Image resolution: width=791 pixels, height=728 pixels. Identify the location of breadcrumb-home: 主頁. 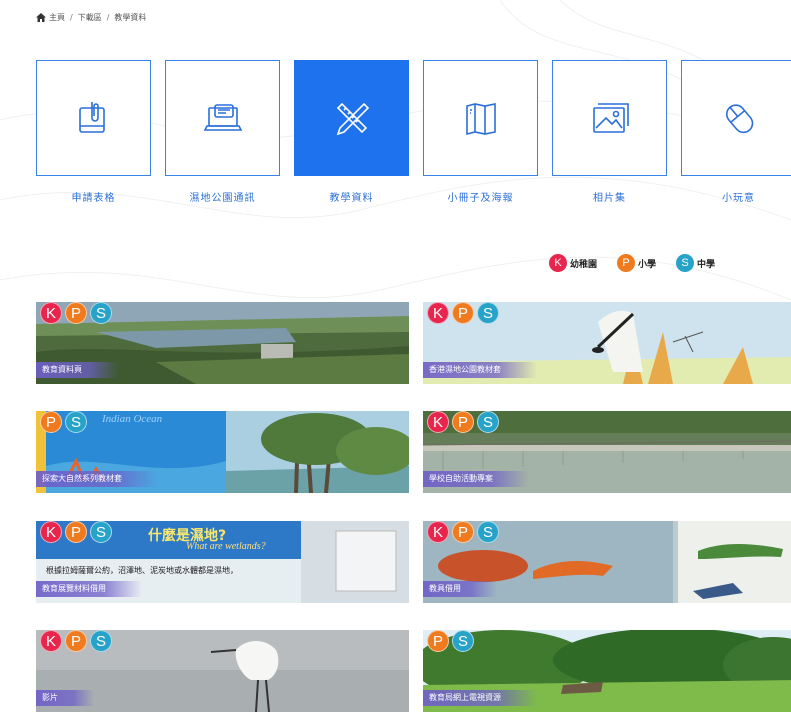
(57, 17).